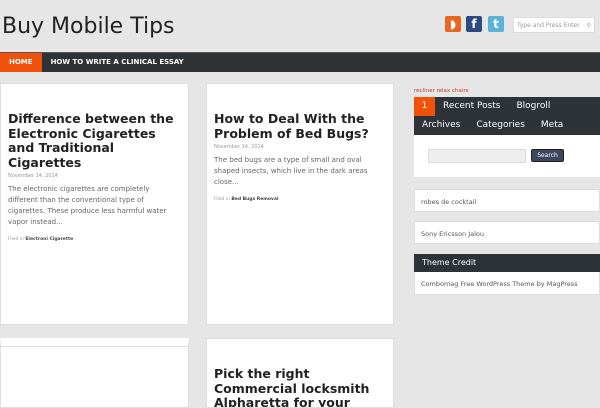  I want to click on post-category: Bed Bugs Removal, so click(254, 199).